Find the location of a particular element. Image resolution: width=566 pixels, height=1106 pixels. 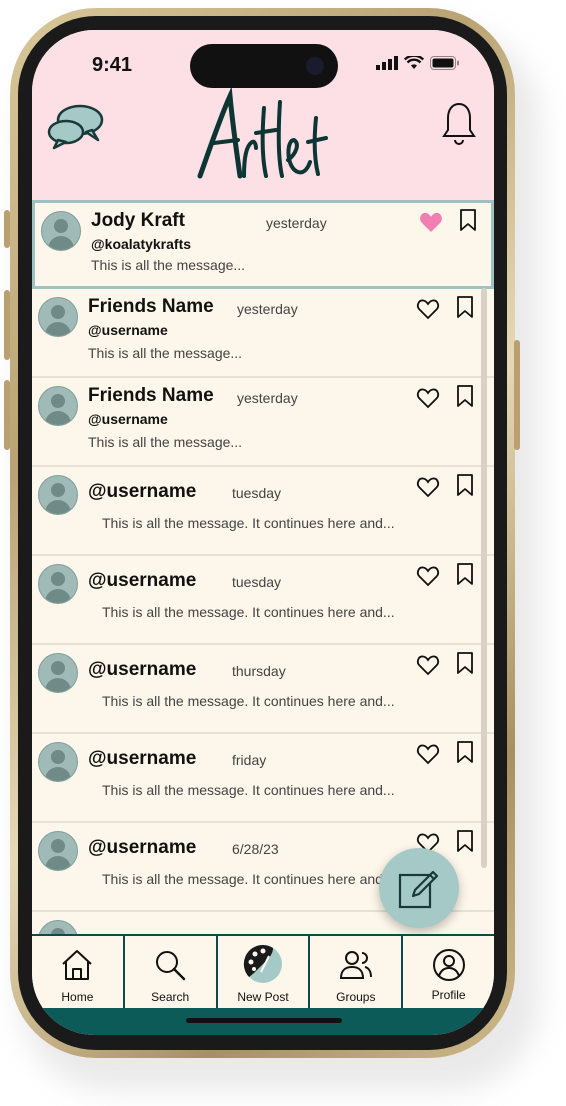

profile-icon is located at coordinates (448, 965).